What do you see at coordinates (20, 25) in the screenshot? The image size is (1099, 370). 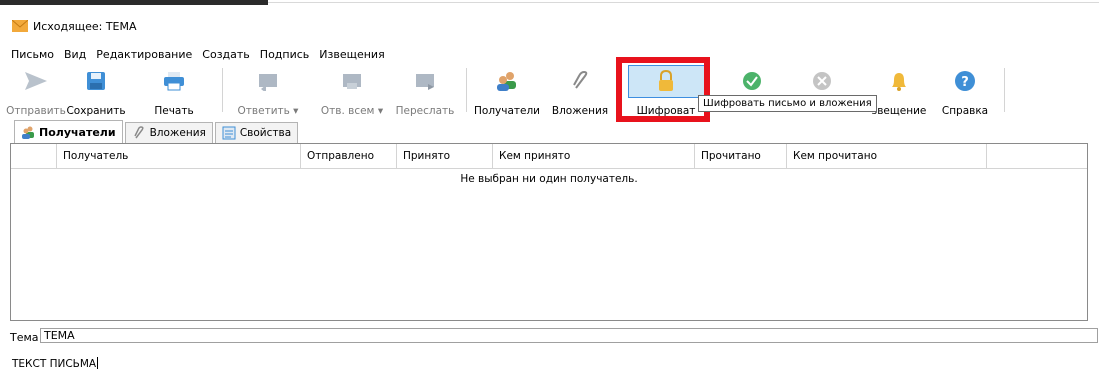 I see `envelope-icon` at bounding box center [20, 25].